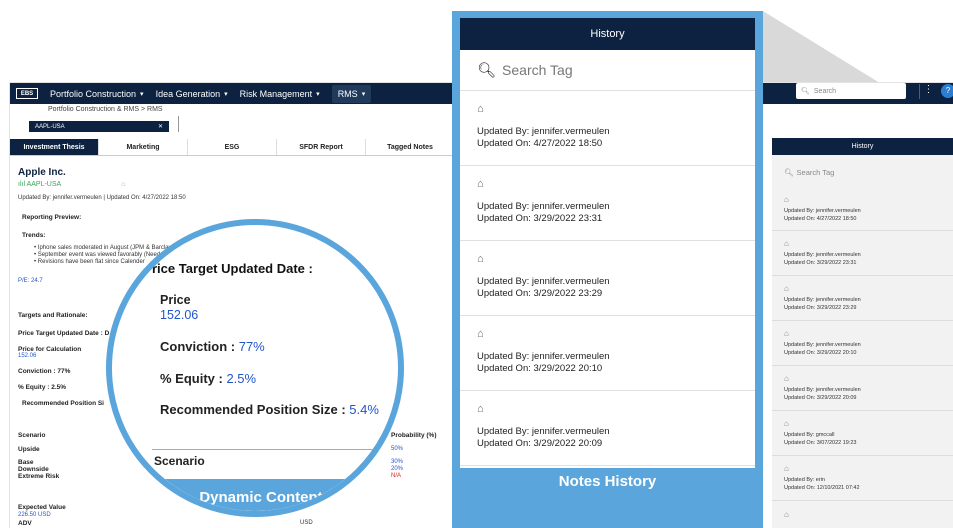  Describe the element at coordinates (540, 293) in the screenshot. I see `entry-on: Updated On: 3/29/2022 23:29` at that location.